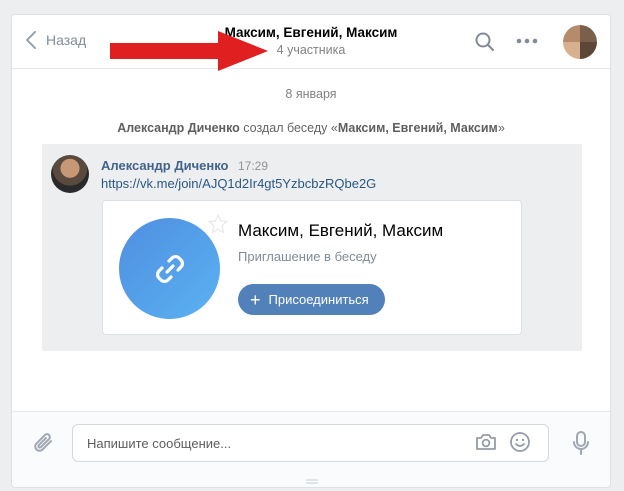 This screenshot has width=624, height=491. Describe the element at coordinates (318, 299) in the screenshot. I see `join-button-label: Присоединиться` at that location.